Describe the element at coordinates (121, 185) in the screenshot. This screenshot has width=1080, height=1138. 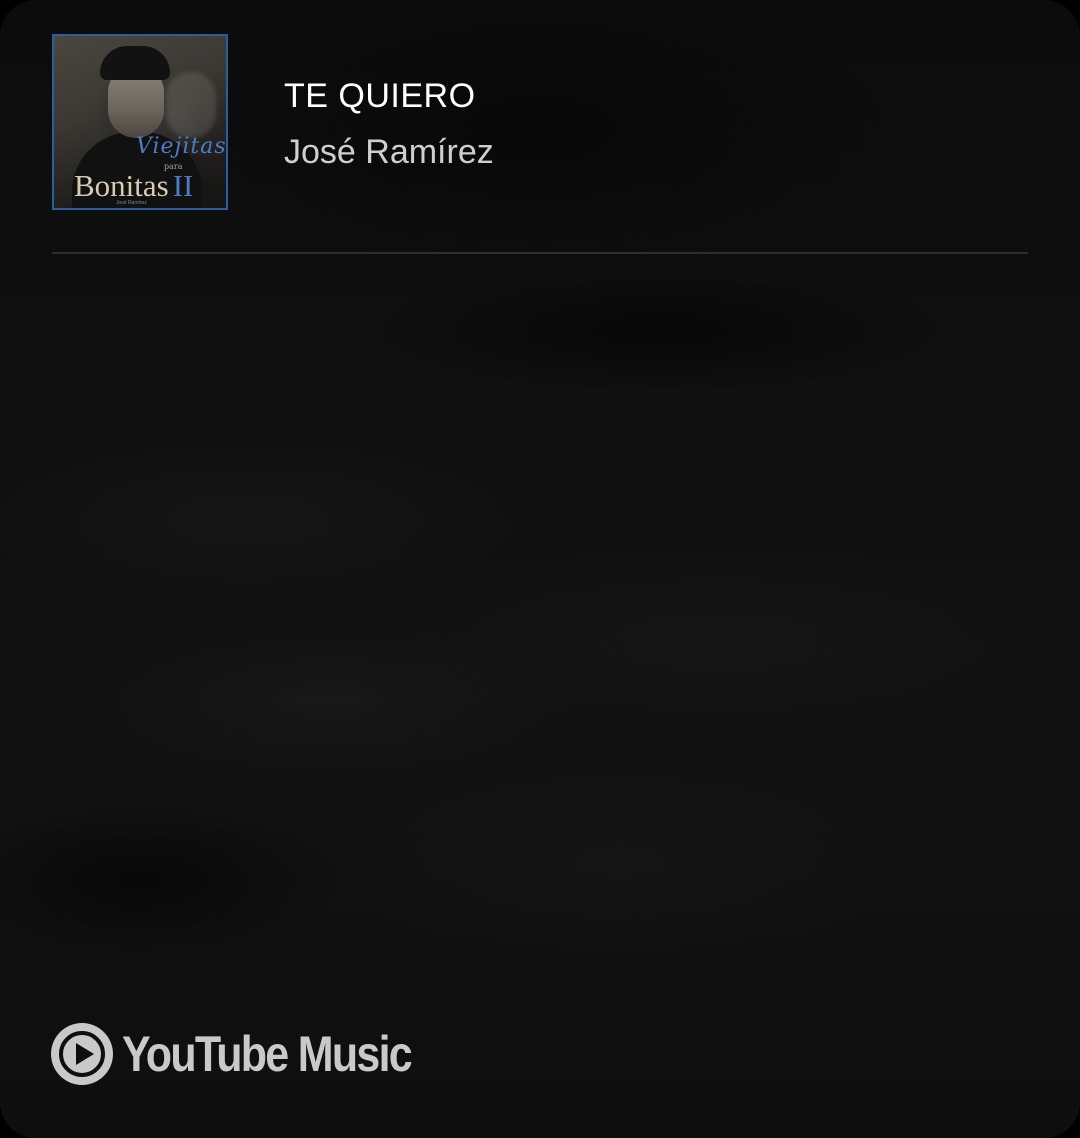
I see `album-art-main-text: Bonitas` at that location.